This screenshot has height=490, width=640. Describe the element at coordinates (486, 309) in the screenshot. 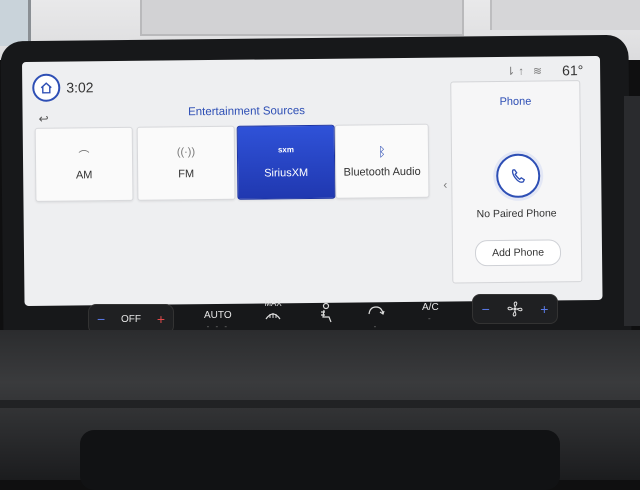

I see `fan-down-button: −` at that location.